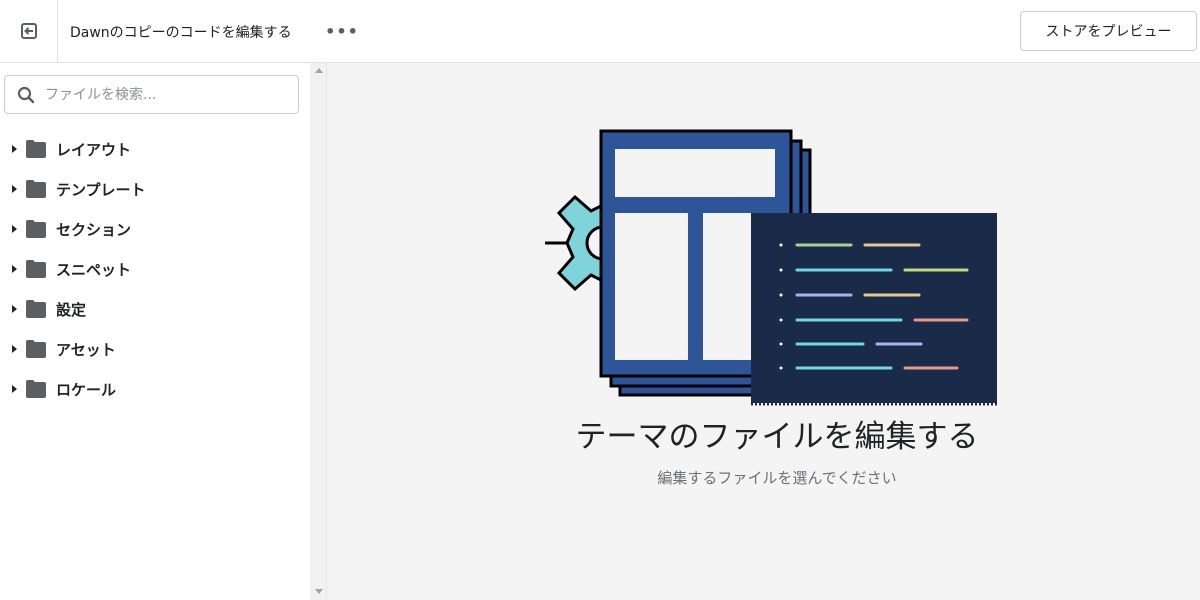  What do you see at coordinates (150, 309) in the screenshot?
I see `folder-item-config: 設定` at bounding box center [150, 309].